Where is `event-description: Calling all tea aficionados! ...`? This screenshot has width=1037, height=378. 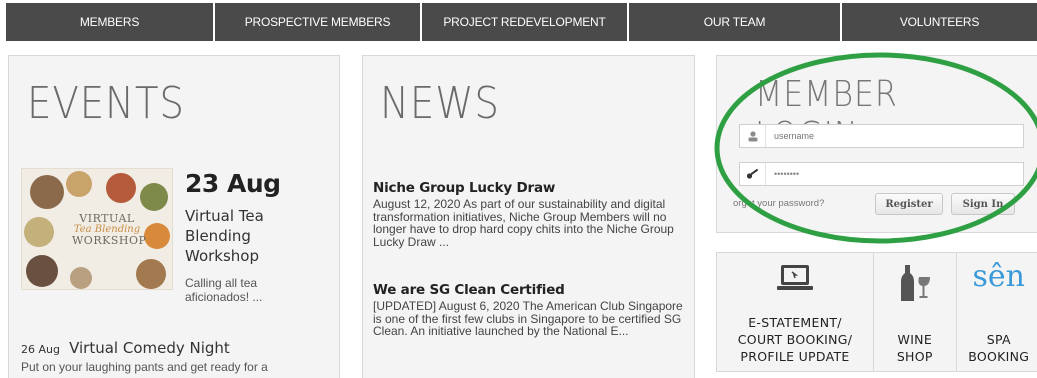
event-description: Calling all tea aficionados! ... is located at coordinates (224, 290).